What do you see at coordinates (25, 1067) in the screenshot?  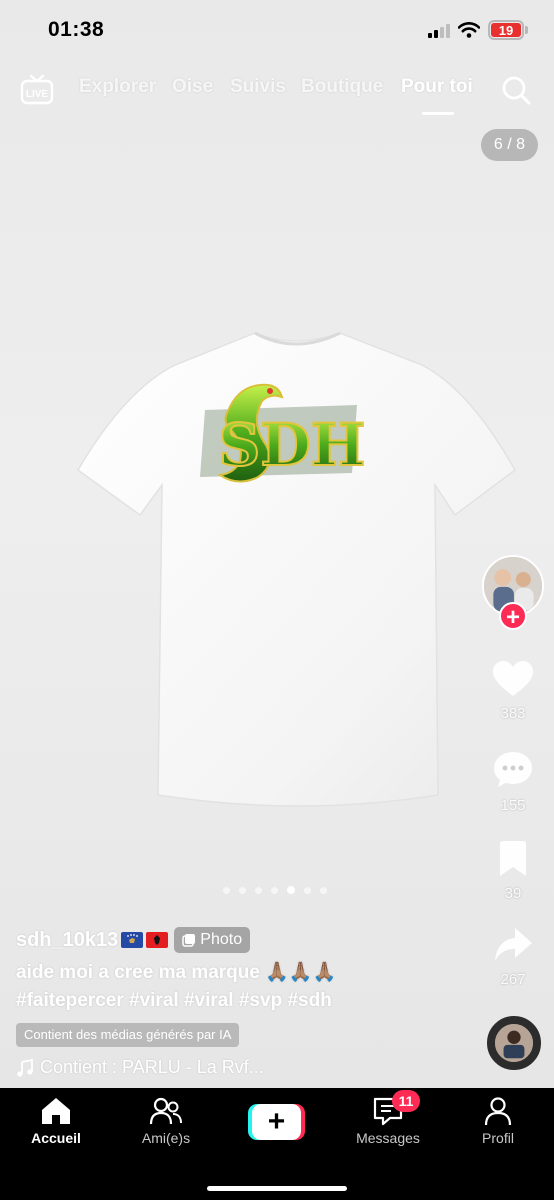 I see `music-note-icon` at bounding box center [25, 1067].